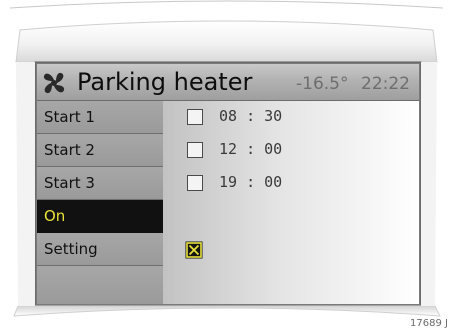 The width and height of the screenshot is (453, 336). I want to click on menu-item-label: Start 3, so click(69, 183).